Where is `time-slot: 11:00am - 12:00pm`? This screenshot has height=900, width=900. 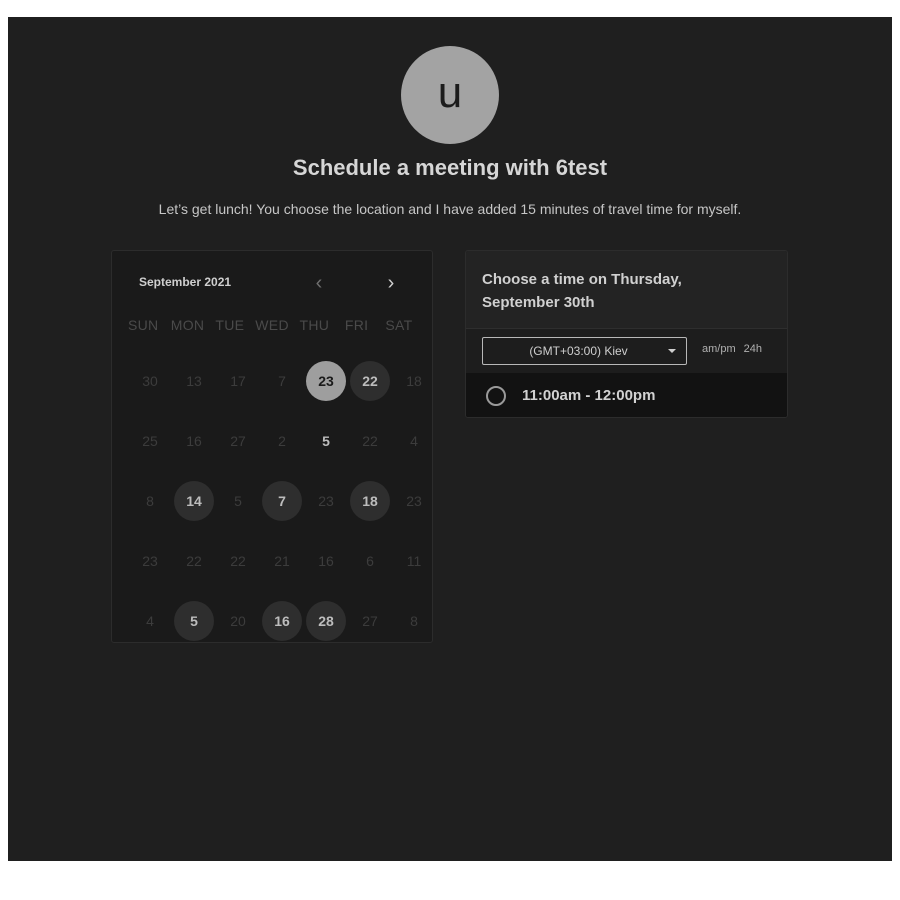 time-slot: 11:00am - 12:00pm is located at coordinates (626, 395).